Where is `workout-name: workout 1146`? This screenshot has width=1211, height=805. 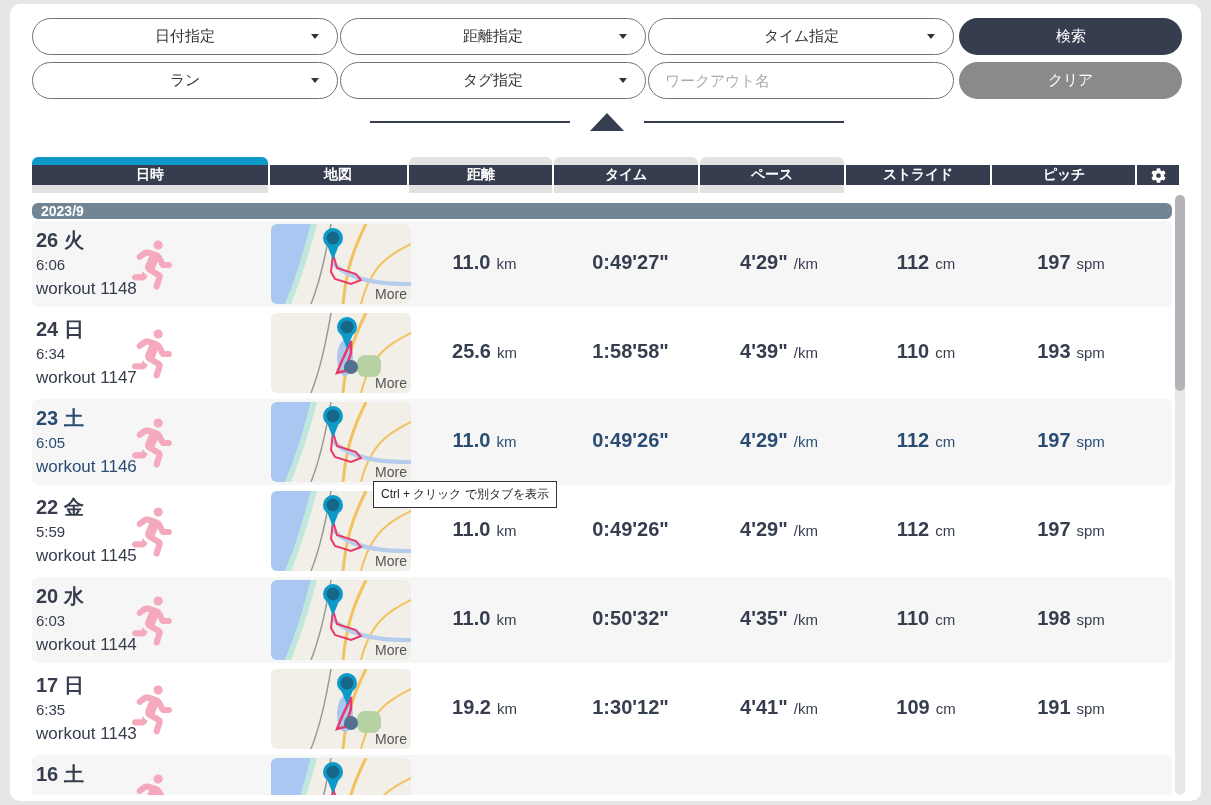 workout-name: workout 1146 is located at coordinates (86, 467).